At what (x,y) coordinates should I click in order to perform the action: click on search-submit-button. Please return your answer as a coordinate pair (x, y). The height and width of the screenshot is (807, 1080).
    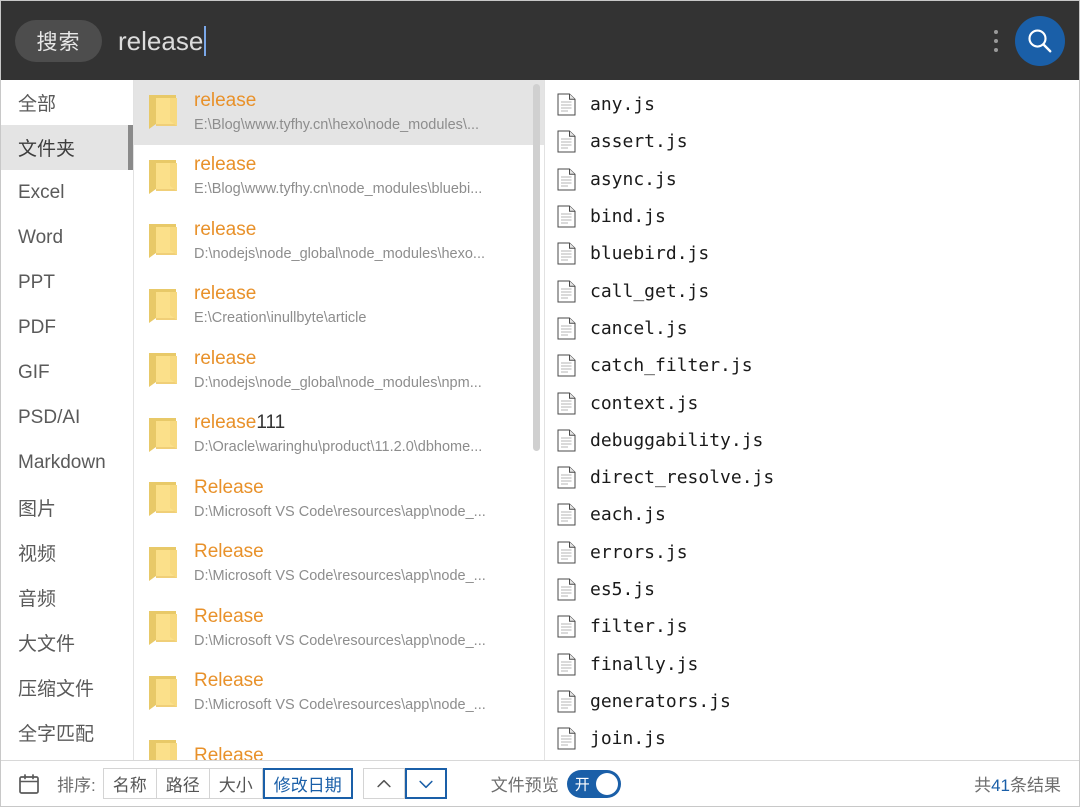
    Looking at the image, I should click on (1040, 40).